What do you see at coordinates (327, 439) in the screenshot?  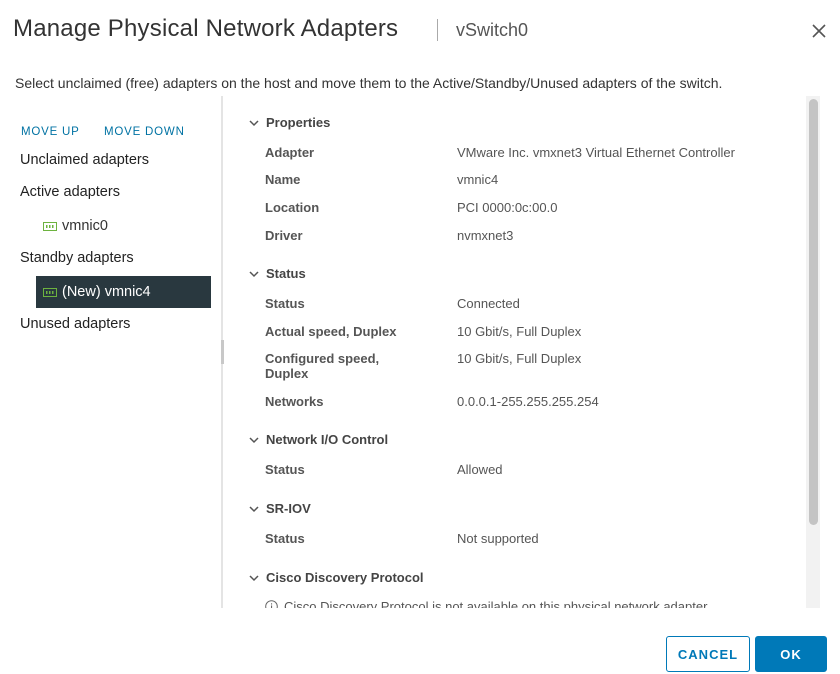 I see `section-title: Network I/O Control` at bounding box center [327, 439].